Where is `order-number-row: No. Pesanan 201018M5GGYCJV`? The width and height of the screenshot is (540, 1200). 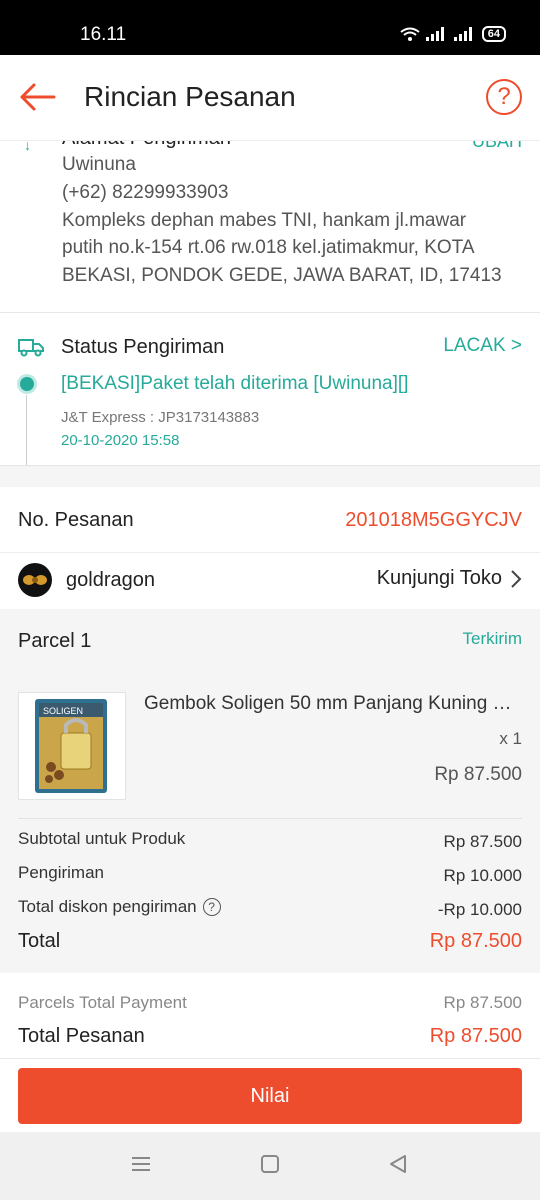 order-number-row: No. Pesanan 201018M5GGYCJV is located at coordinates (270, 520).